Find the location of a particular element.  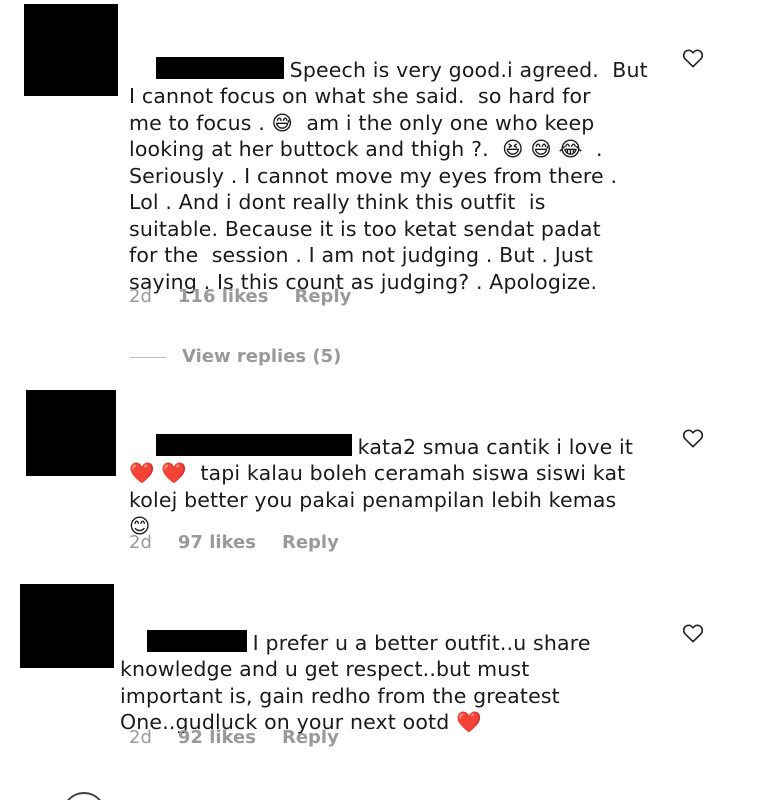

view-replies-button: View replies (5) is located at coordinates (235, 358).